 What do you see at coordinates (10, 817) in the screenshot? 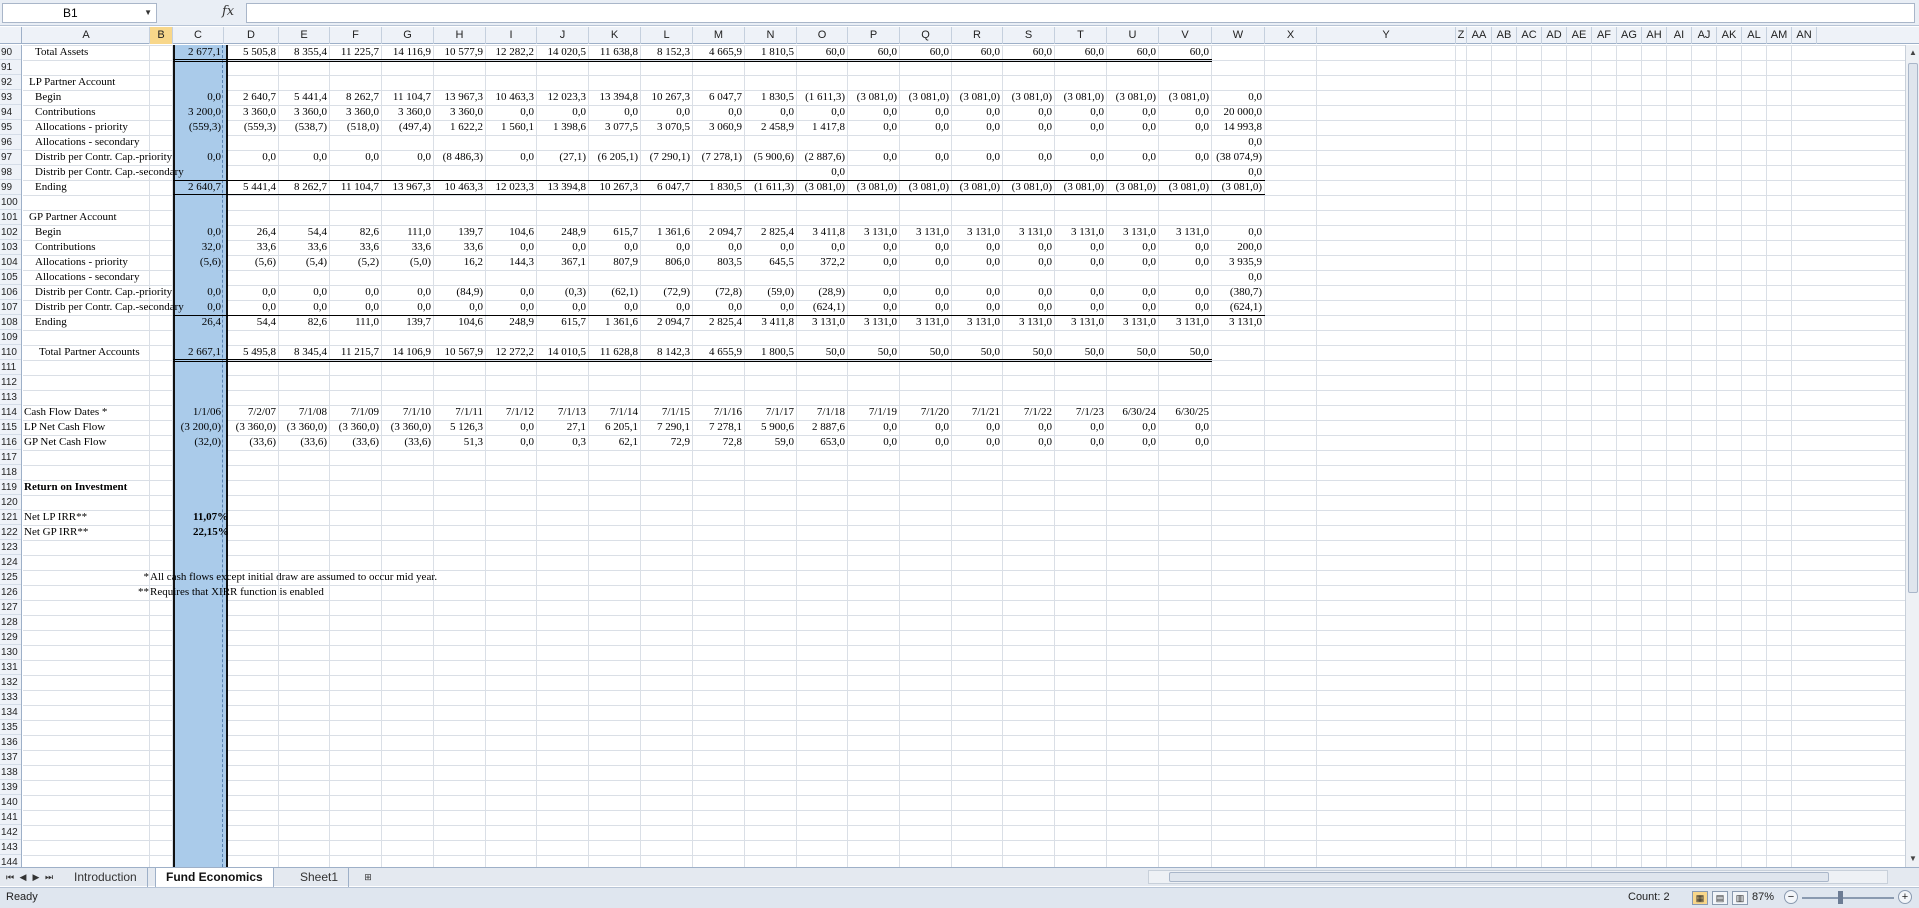
I see `row-header-141: 141` at bounding box center [10, 817].